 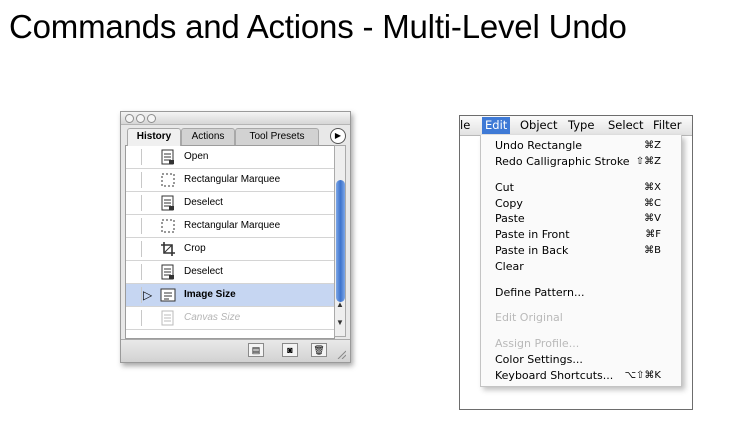 I want to click on menu-item-copy: Copy, so click(x=509, y=203).